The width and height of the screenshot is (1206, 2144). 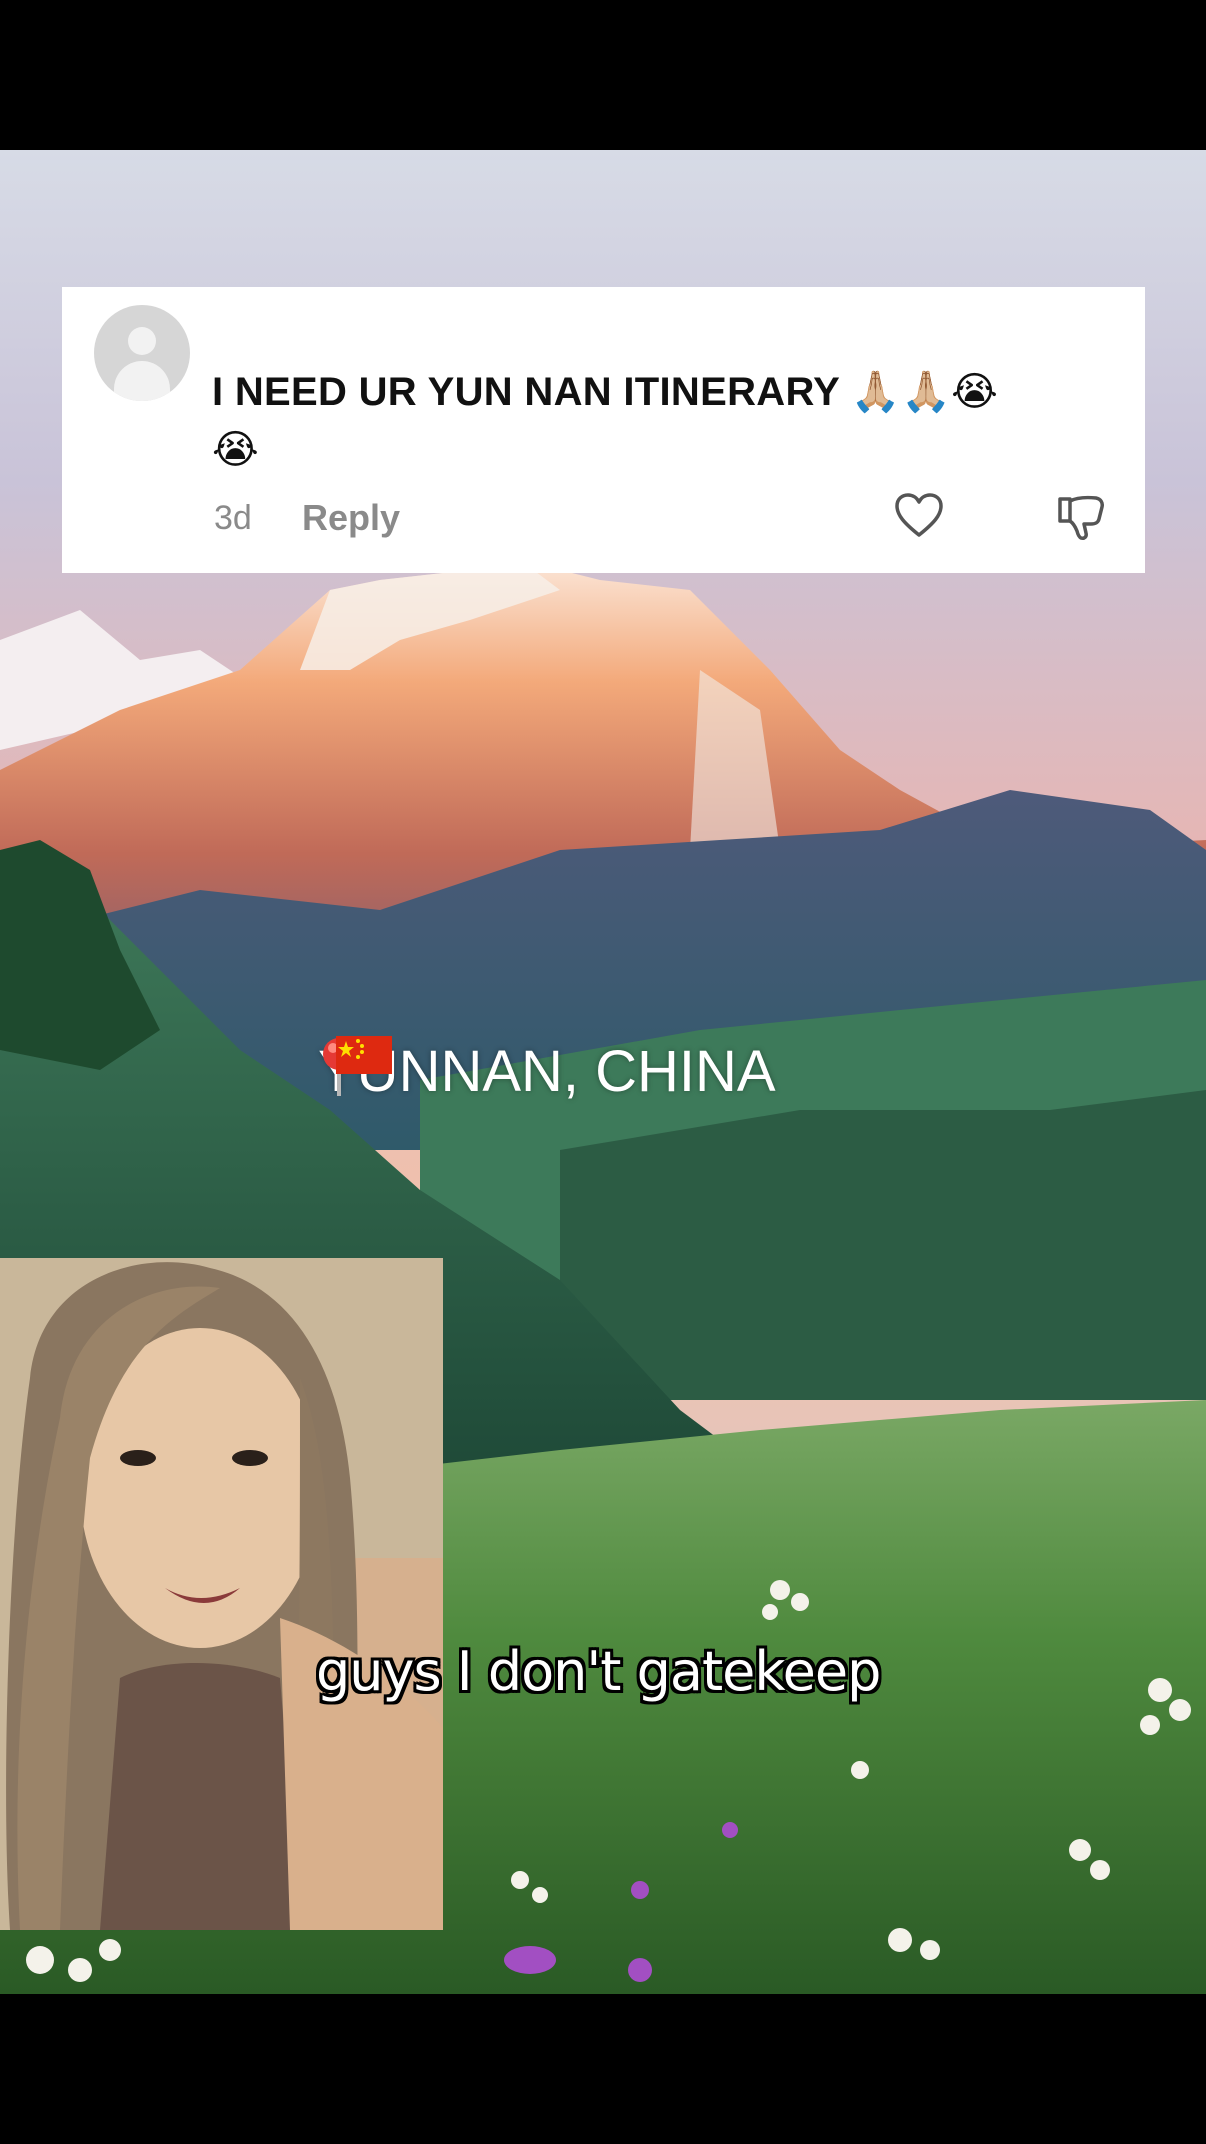 What do you see at coordinates (526, 392) in the screenshot?
I see `comment-body: I NEED UR YUN NAN ITINERARY` at bounding box center [526, 392].